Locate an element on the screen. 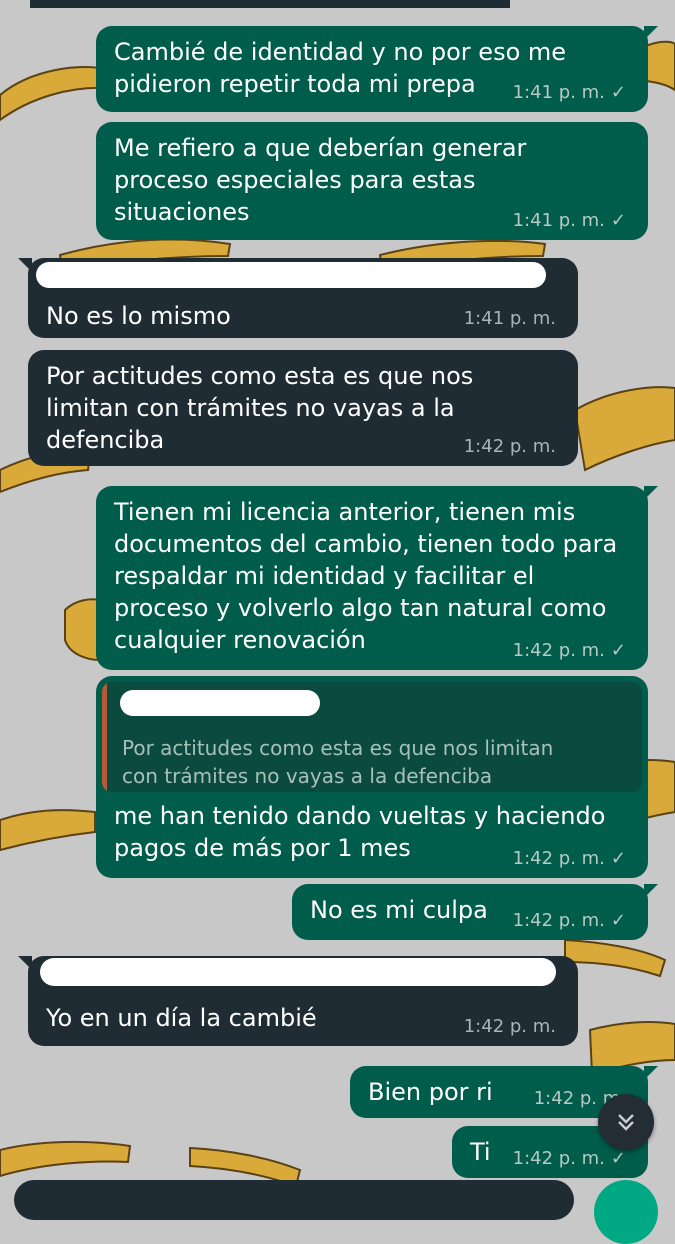  message-text: No es mi culpa is located at coordinates (399, 910).